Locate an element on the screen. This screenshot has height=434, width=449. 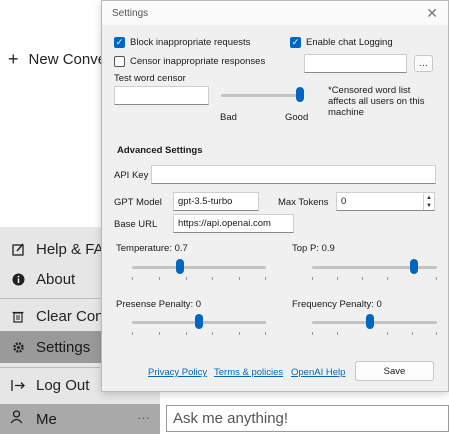
temperature-slider is located at coordinates (180, 266).